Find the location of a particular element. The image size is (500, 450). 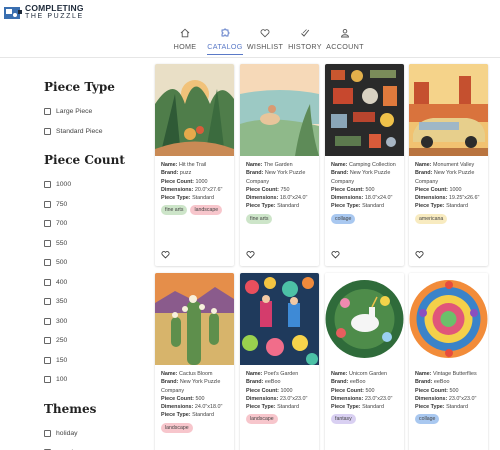

brand-logo: COMPLETING THE PUZZLE is located at coordinates (44, 12).